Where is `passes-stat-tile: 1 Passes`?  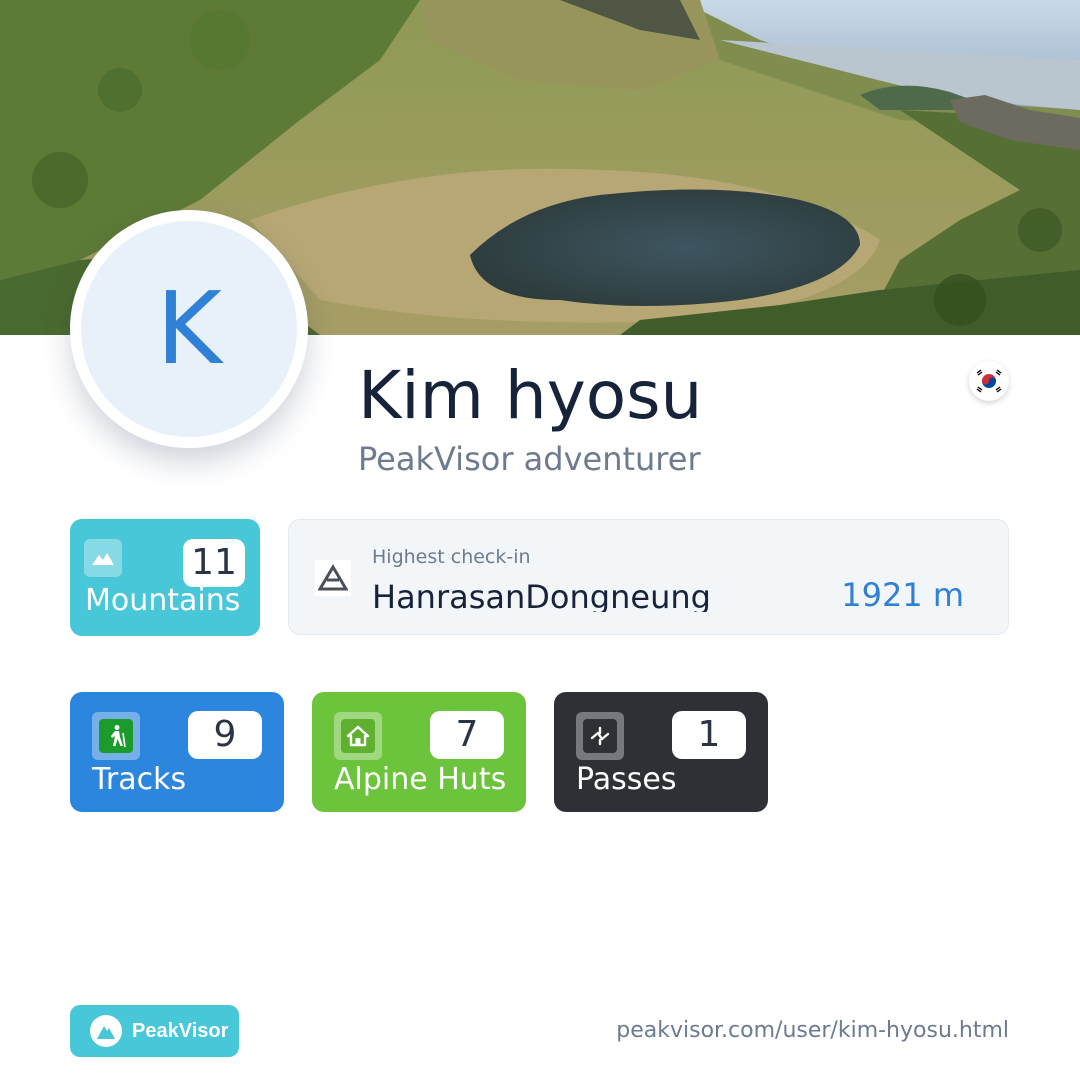
passes-stat-tile: 1 Passes is located at coordinates (661, 752).